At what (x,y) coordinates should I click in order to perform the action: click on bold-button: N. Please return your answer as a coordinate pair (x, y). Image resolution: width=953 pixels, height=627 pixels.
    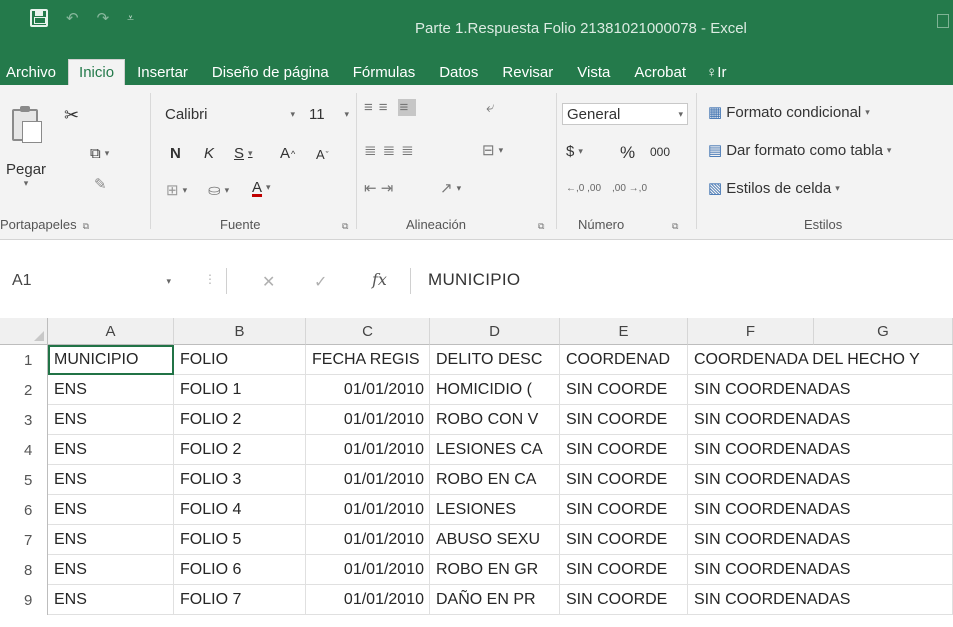
    Looking at the image, I should click on (175, 153).